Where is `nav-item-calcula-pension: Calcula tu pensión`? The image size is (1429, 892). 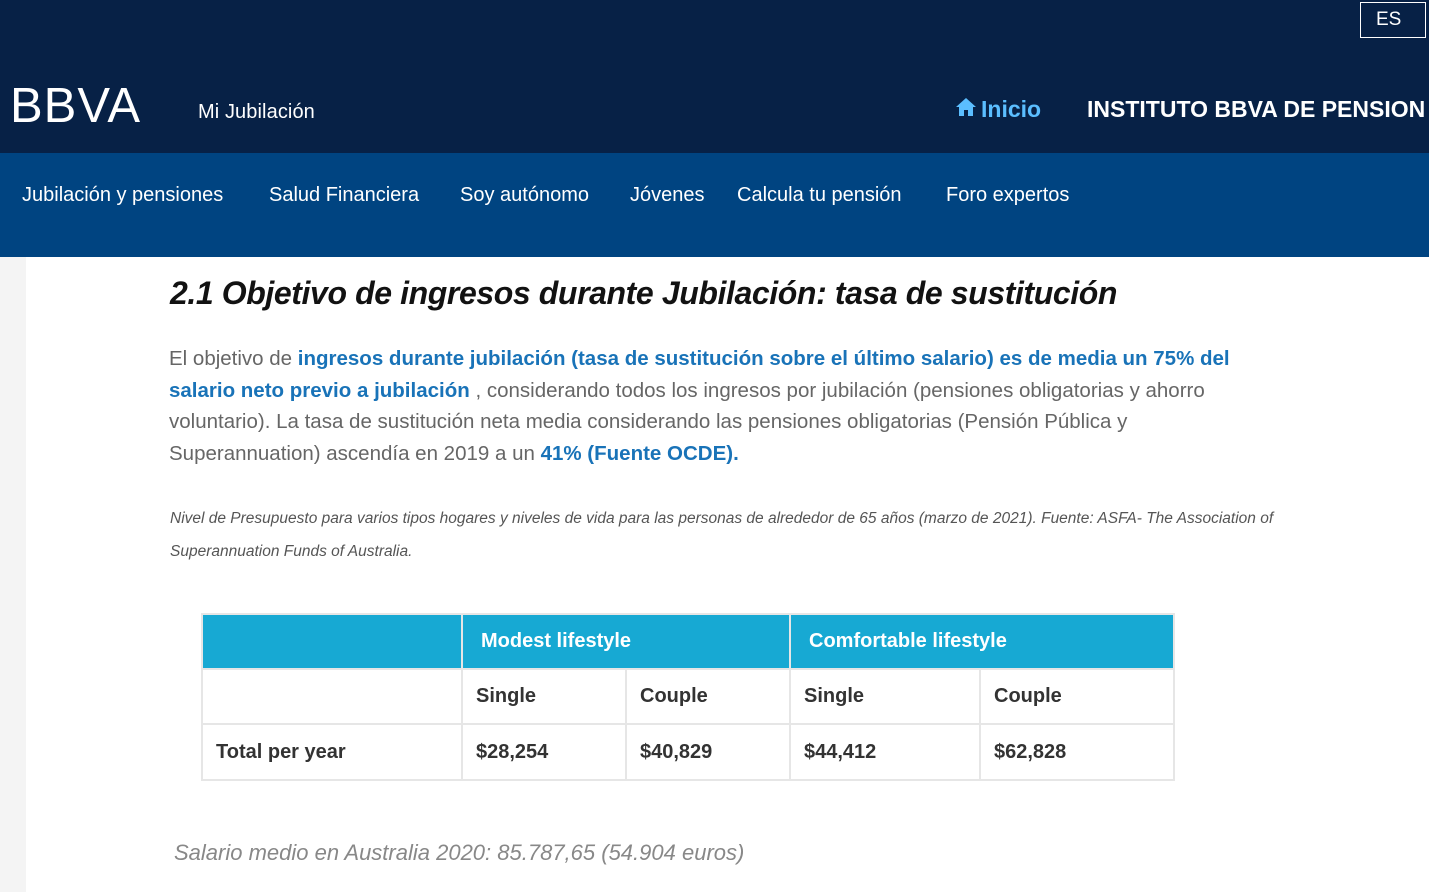 nav-item-calcula-pension: Calcula tu pensión is located at coordinates (819, 195).